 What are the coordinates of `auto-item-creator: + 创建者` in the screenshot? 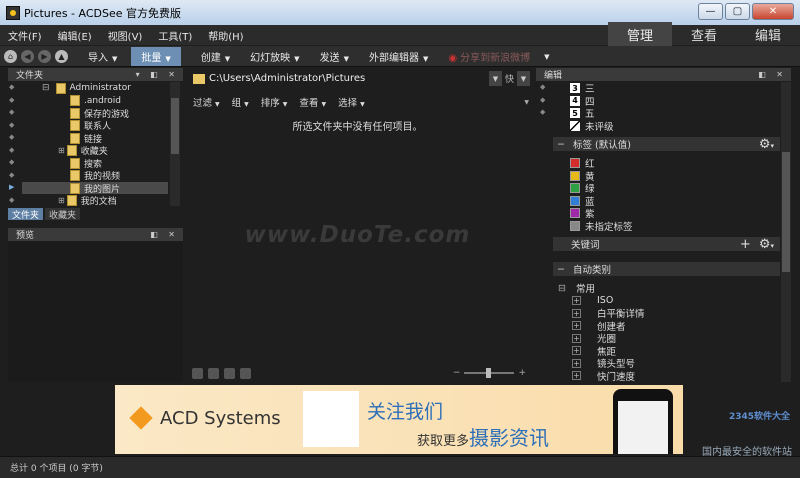 It's located at (599, 326).